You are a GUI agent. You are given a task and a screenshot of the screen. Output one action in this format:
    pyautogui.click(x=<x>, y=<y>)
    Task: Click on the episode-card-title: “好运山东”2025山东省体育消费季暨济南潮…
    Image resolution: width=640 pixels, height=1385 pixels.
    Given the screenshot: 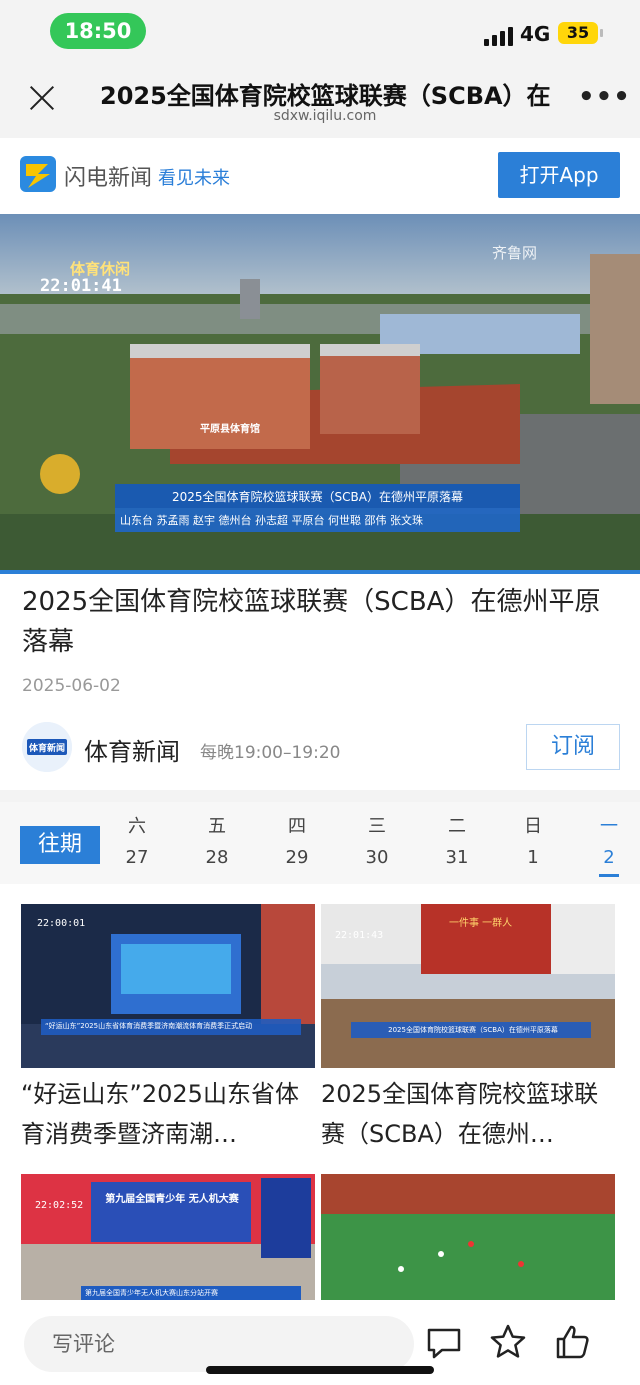 What is the action you would take?
    pyautogui.click(x=160, y=1114)
    